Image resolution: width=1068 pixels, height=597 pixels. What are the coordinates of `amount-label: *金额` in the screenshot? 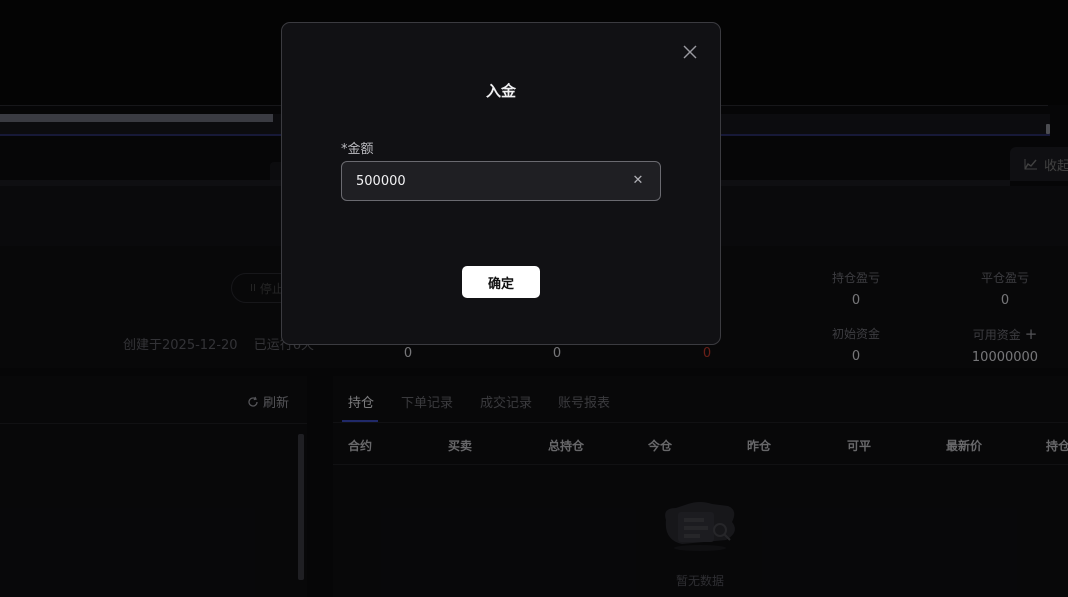 It's located at (357, 149).